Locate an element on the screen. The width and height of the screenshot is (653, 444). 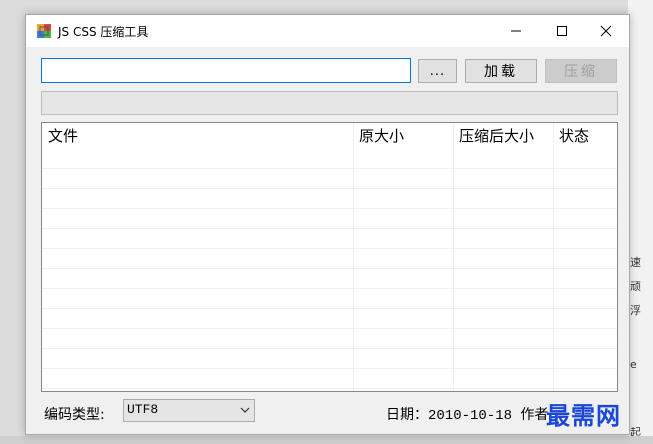
chevron-down-icon is located at coordinates (245, 410).